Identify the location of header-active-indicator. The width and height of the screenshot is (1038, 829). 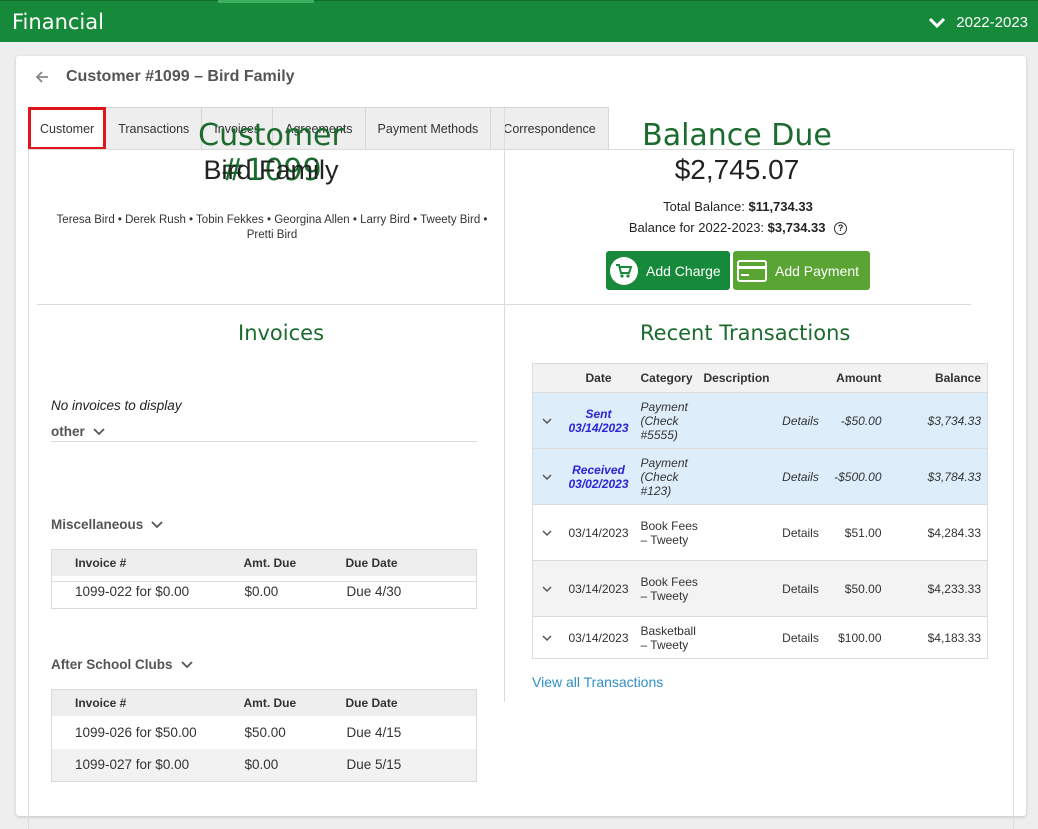
(266, 1).